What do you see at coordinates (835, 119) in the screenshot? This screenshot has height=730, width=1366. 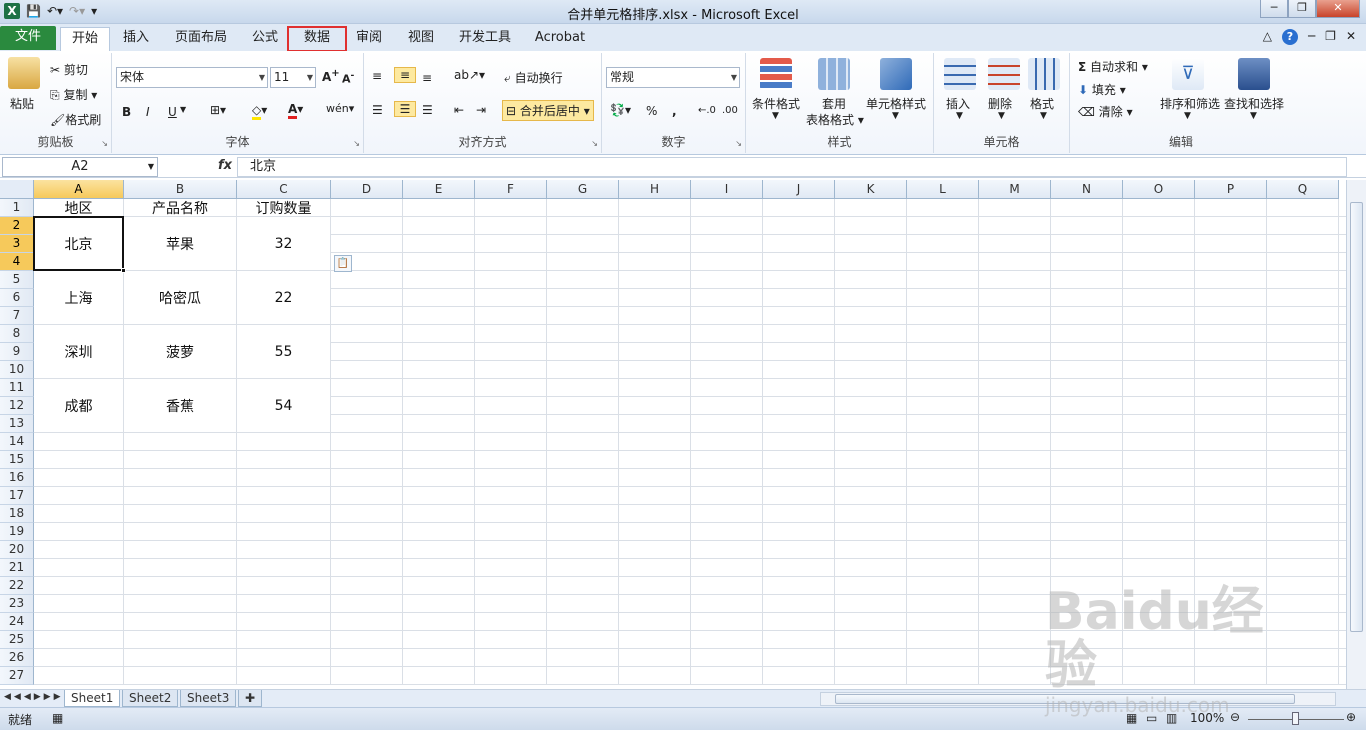 I see `table-format-button: 表格格式 ▾` at bounding box center [835, 119].